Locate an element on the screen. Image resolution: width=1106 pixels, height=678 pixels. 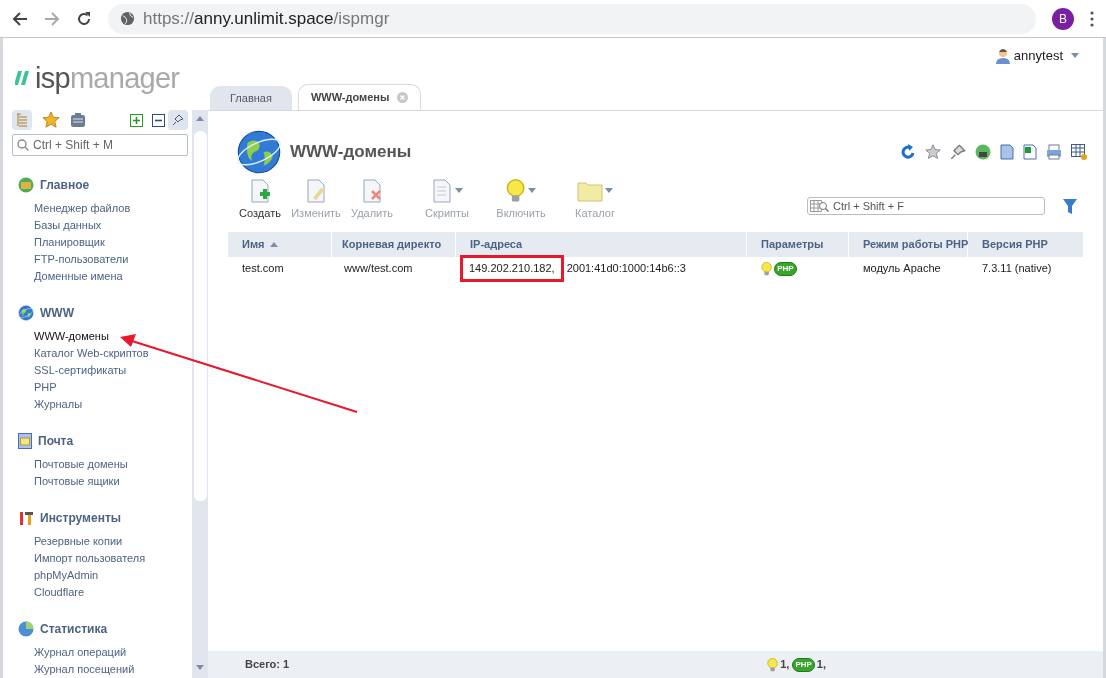
menu-item: PHP is located at coordinates (103, 387).